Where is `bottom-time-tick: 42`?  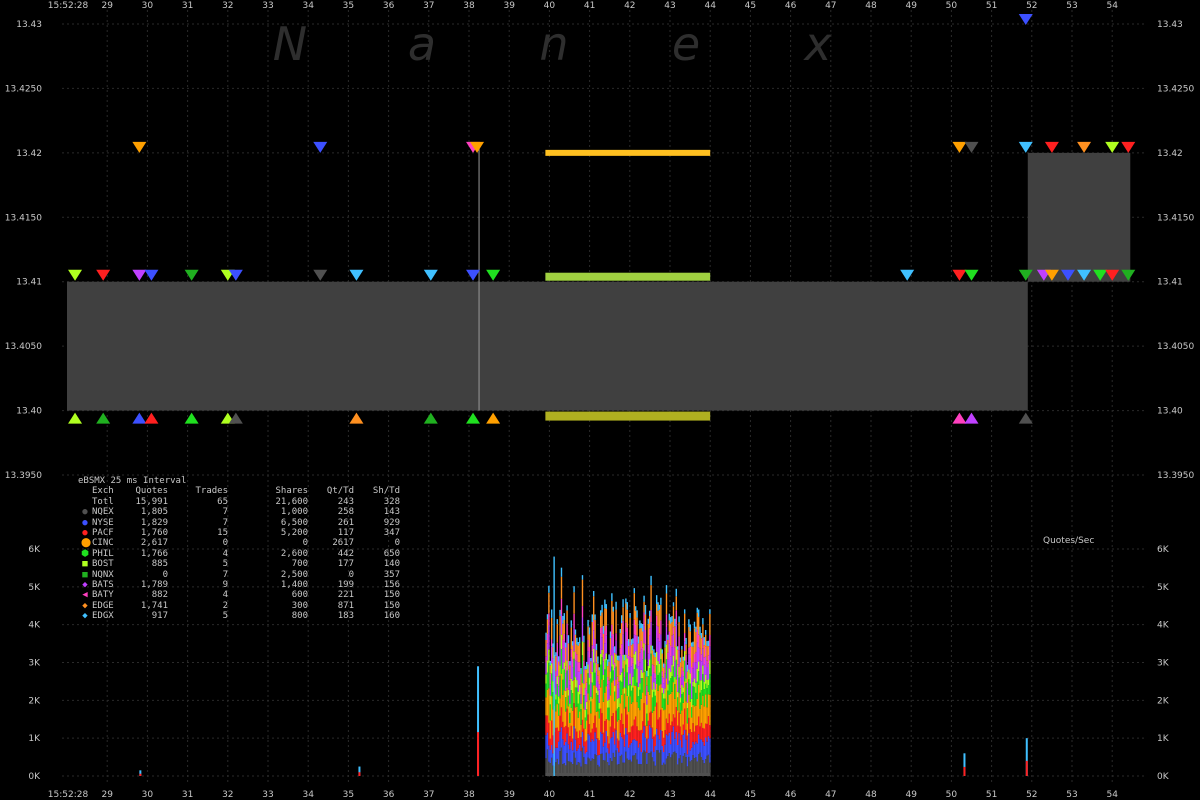 bottom-time-tick: 42 is located at coordinates (629, 795).